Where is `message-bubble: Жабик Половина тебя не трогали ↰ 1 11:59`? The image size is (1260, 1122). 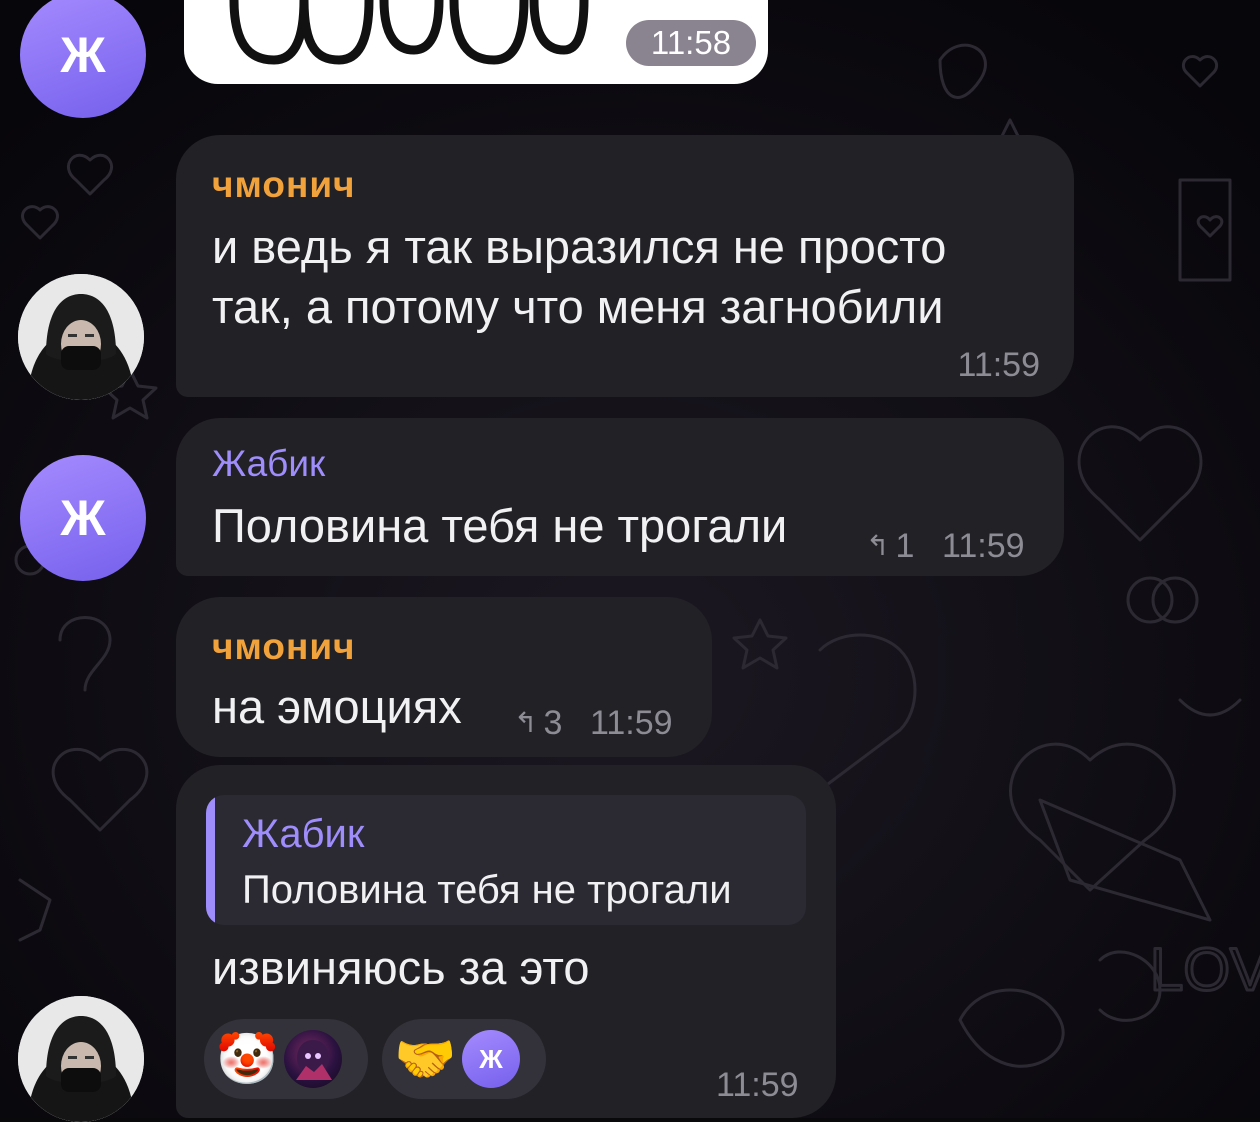 message-bubble: Жабик Половина тебя не трогали ↰ 1 11:59 is located at coordinates (620, 497).